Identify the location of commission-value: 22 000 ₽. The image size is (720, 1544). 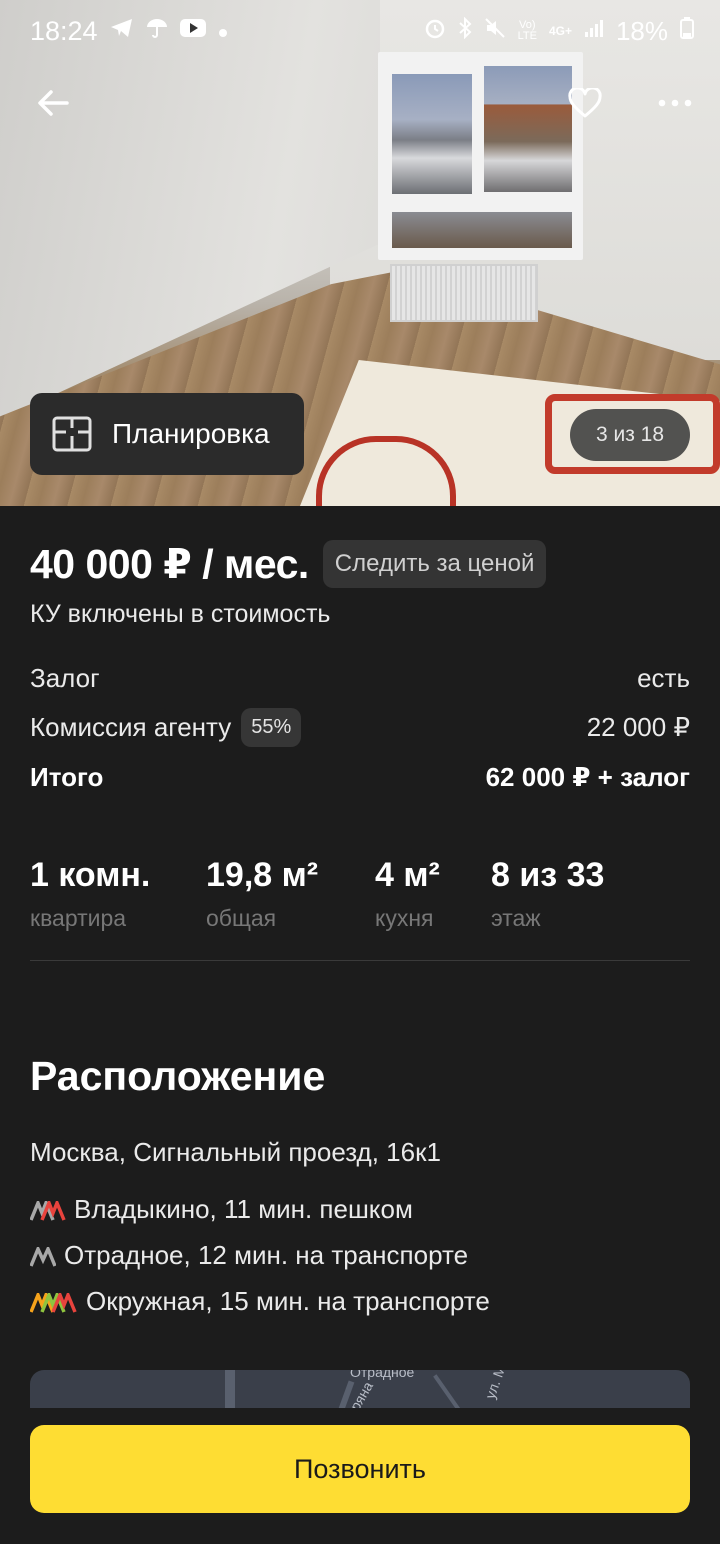
(638, 727).